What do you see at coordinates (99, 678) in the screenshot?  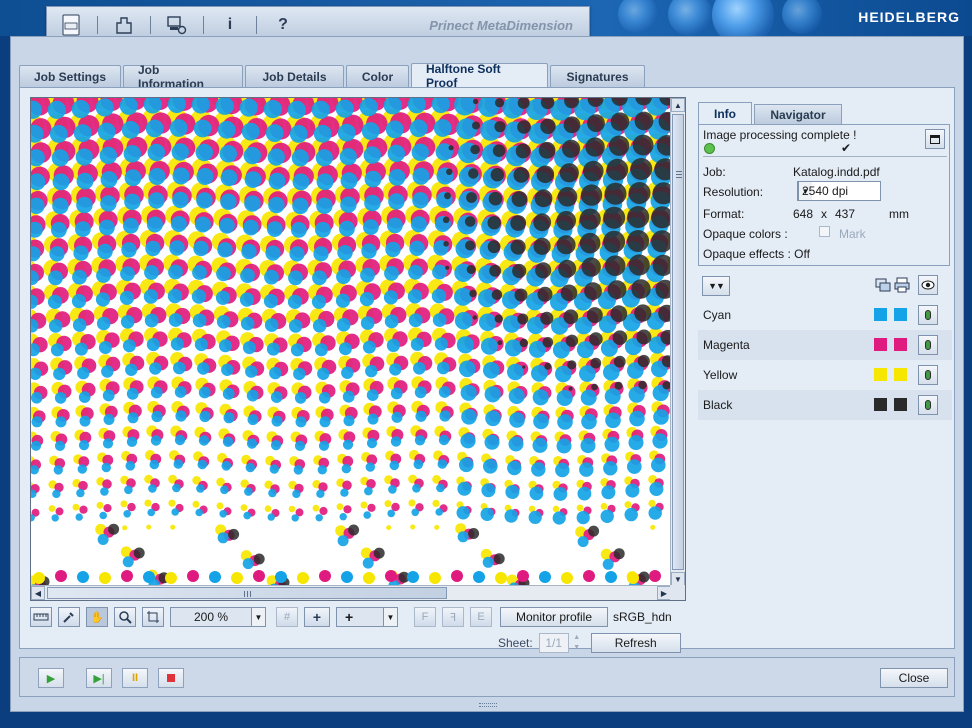 I see `step-forward-icon: ▶|` at bounding box center [99, 678].